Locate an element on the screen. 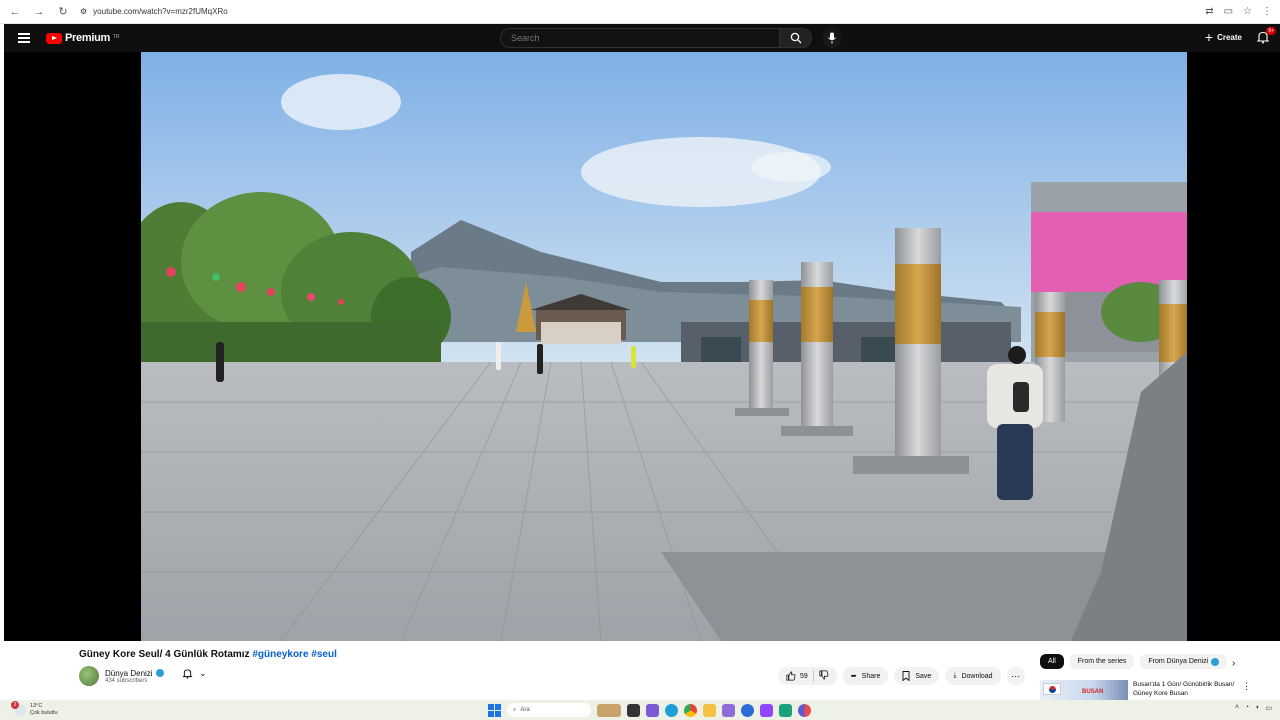  subscriber-count: 434 subscribers is located at coordinates (126, 680).